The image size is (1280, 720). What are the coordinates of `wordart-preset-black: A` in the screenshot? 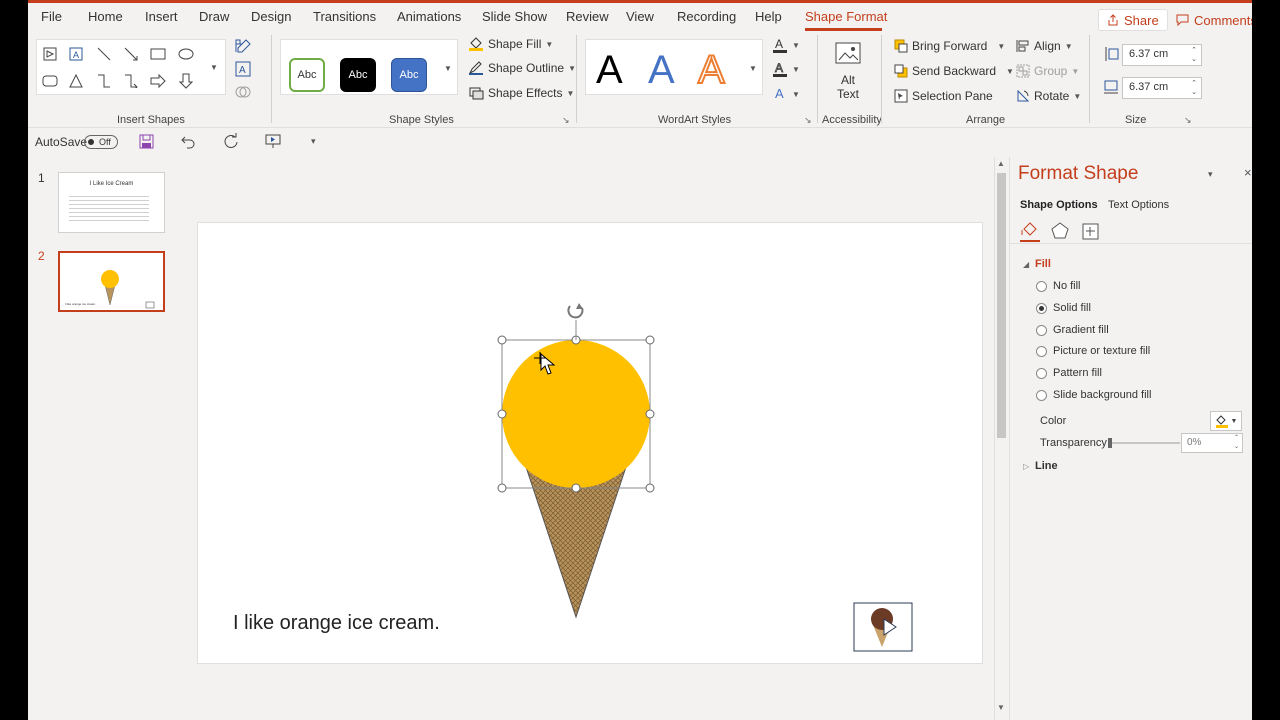 It's located at (609, 70).